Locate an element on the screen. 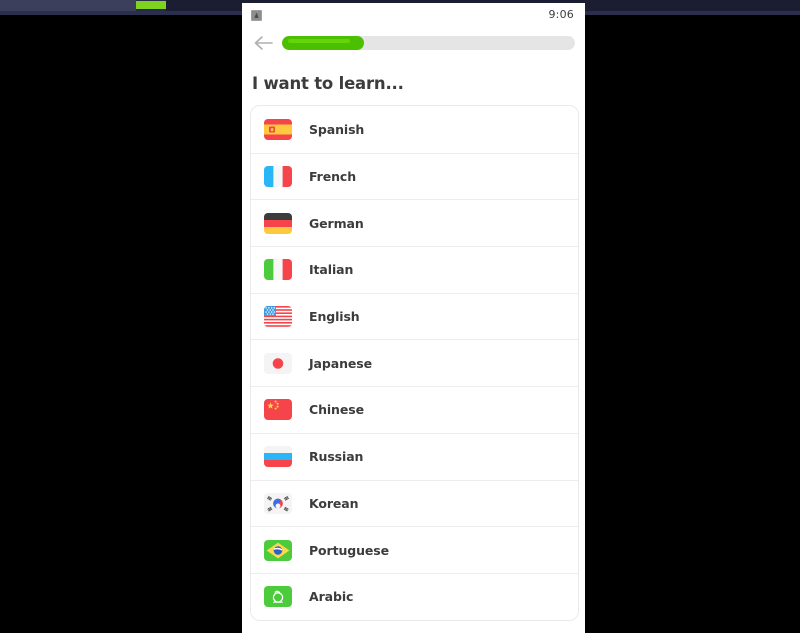 The width and height of the screenshot is (800, 633). nav-row is located at coordinates (413, 43).